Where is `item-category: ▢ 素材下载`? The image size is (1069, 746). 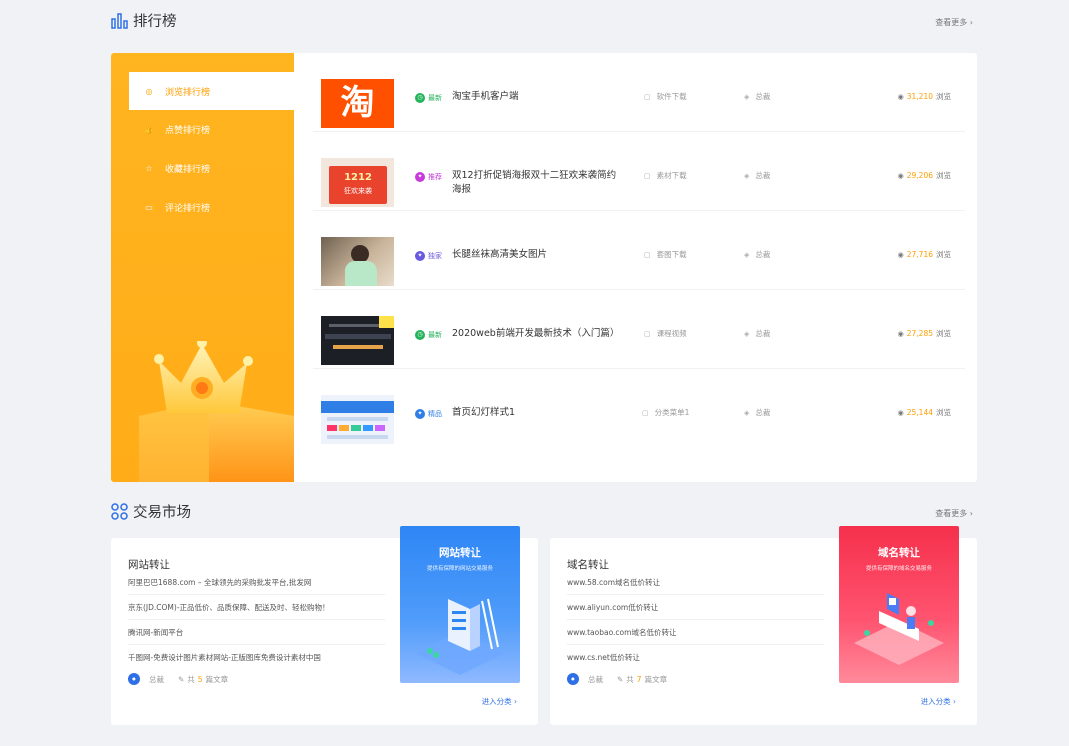
item-category: ▢ 素材下载 is located at coordinates (665, 175).